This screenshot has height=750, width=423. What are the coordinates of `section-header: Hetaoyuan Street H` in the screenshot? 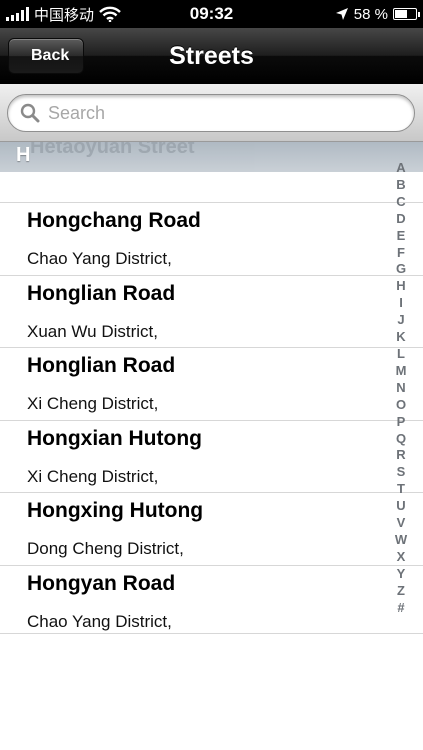 It's located at (211, 157).